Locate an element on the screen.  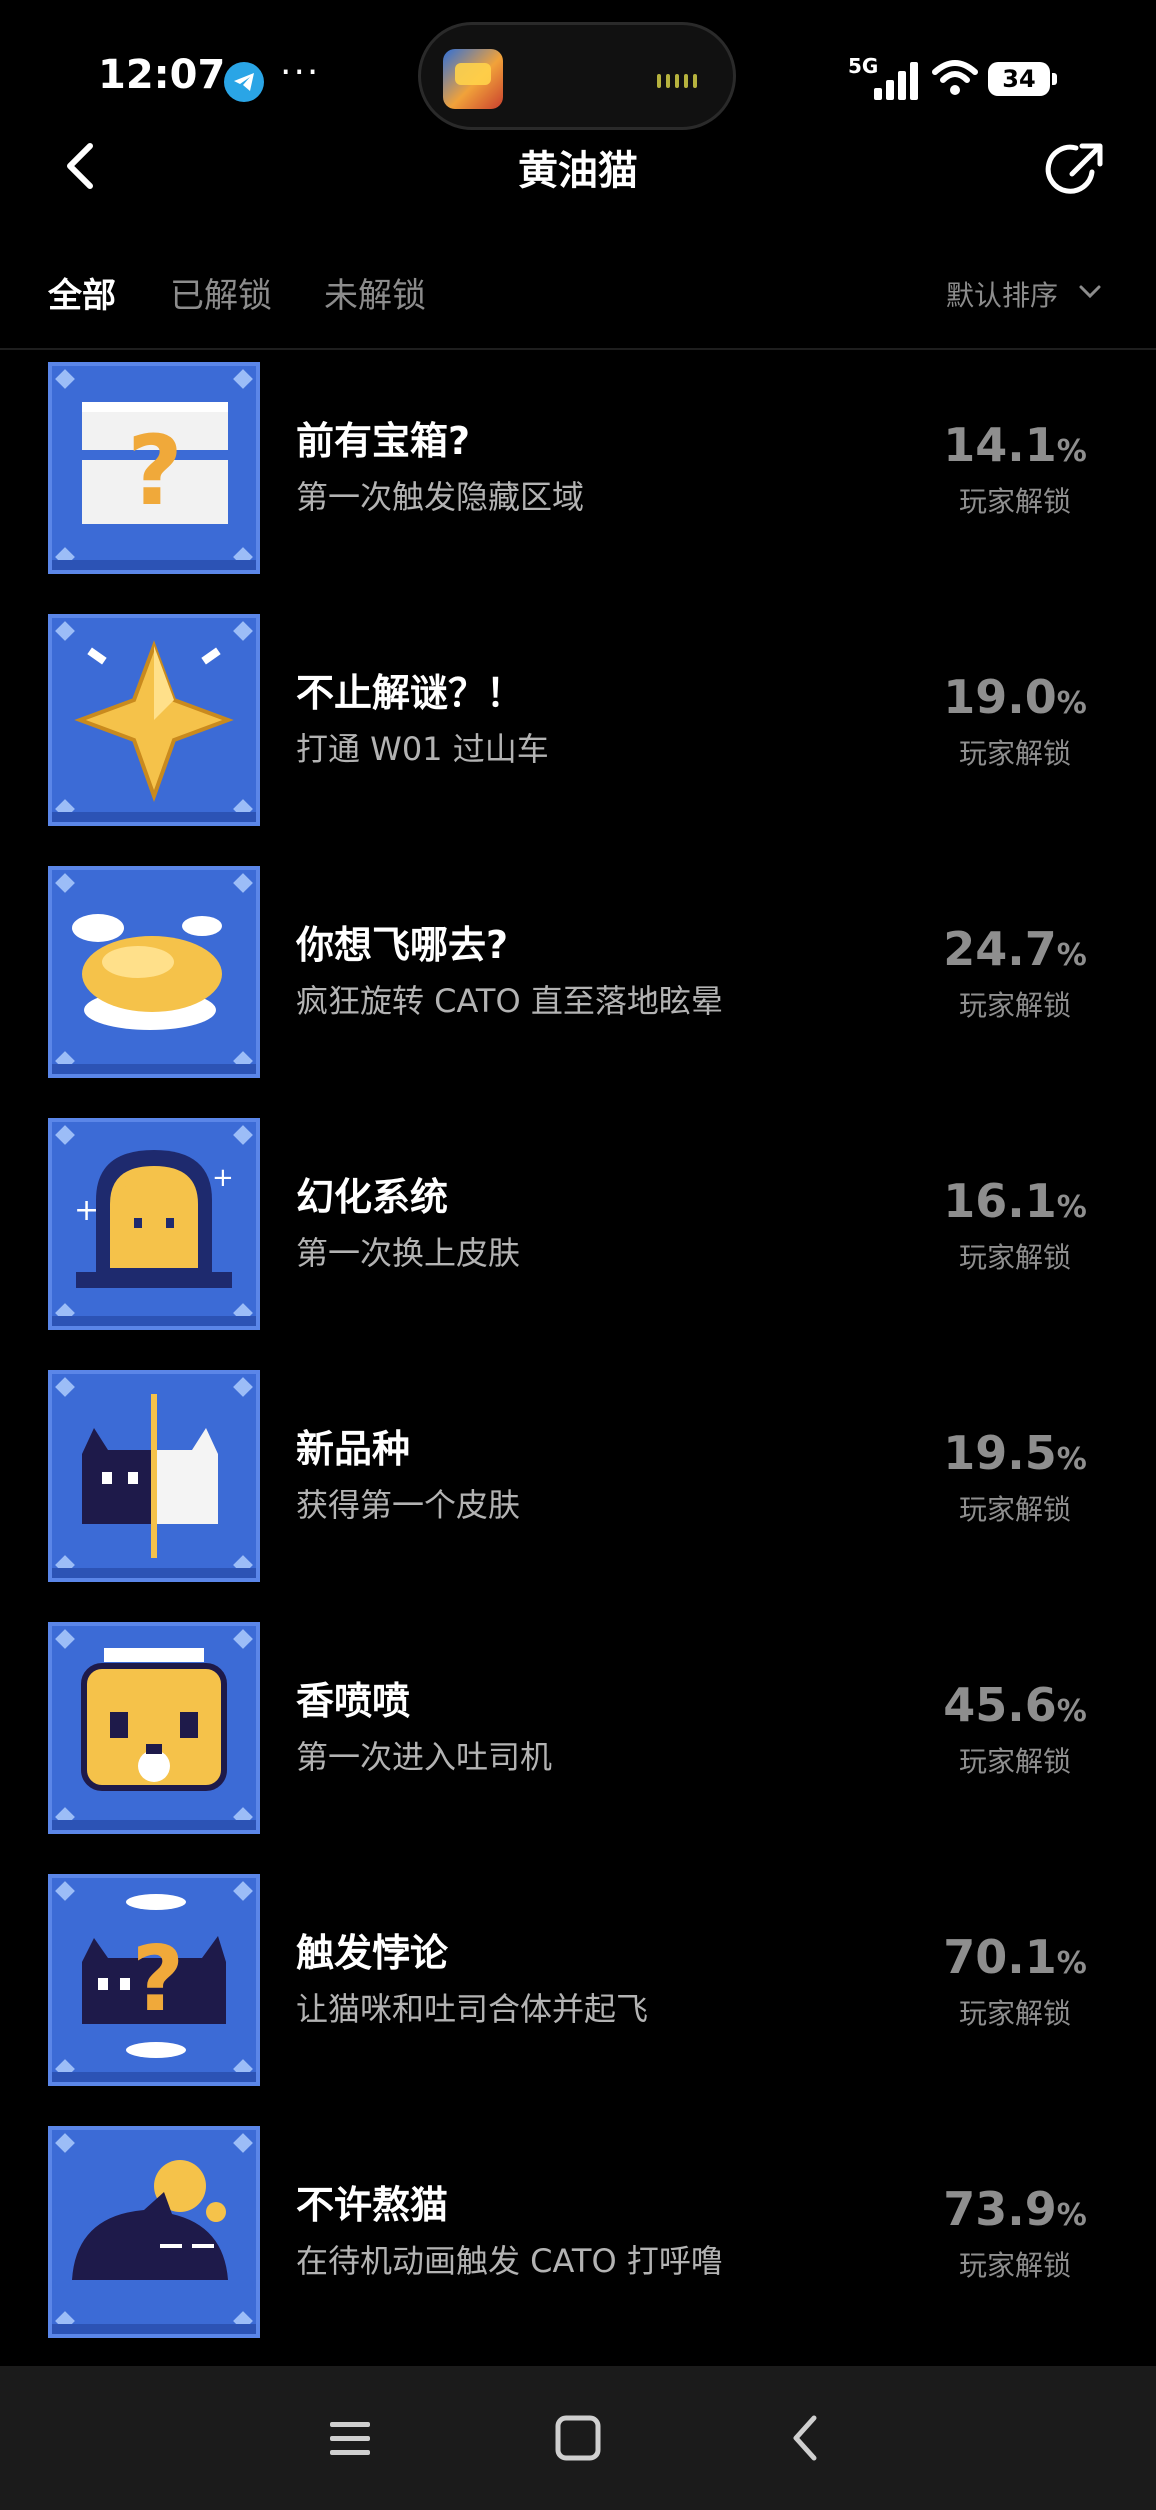
achievement-row: + + 幻化系统 第一次换上皮肤 16.1% 玩家解锁 is located at coordinates (578, 1225).